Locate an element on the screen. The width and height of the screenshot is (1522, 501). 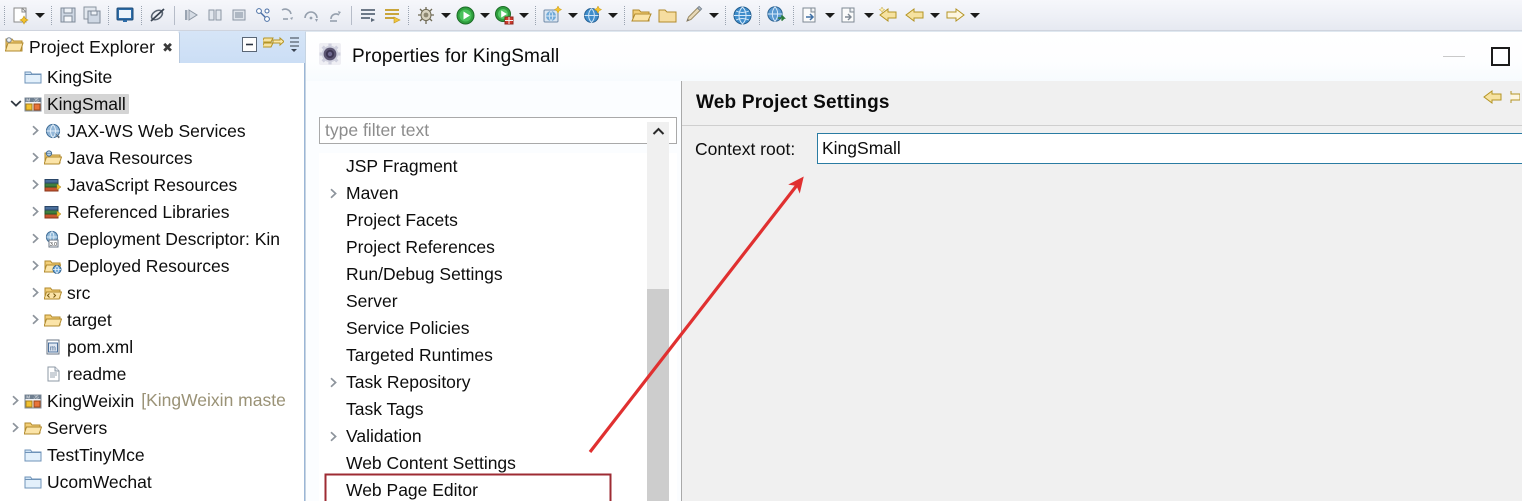
tree-item-java-resources: Java Resources is located at coordinates (152, 157).